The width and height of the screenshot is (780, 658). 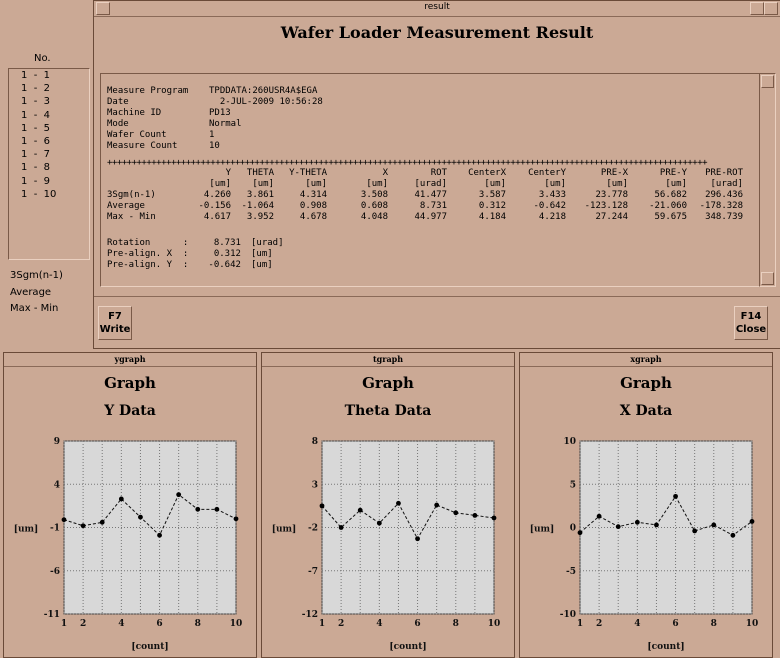 What do you see at coordinates (49, 194) in the screenshot?
I see `list-item: 1 - 10` at bounding box center [49, 194].